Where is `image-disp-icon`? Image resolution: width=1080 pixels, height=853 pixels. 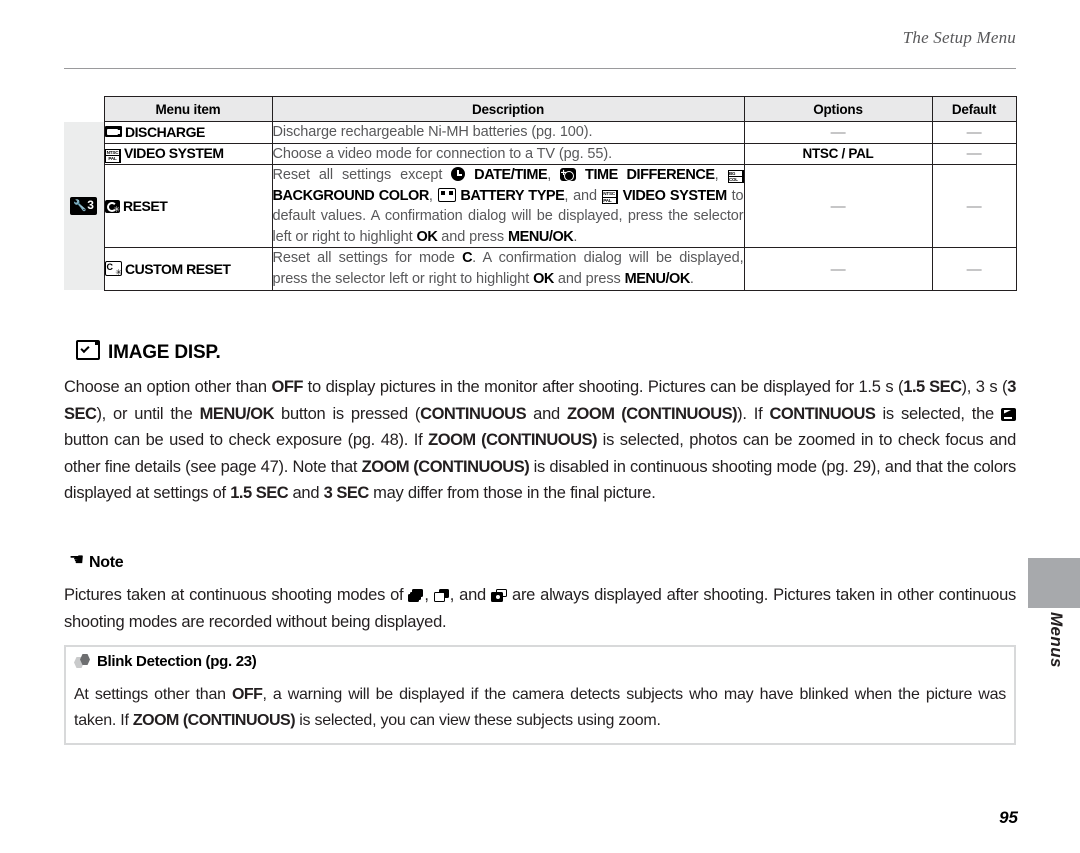 image-disp-icon is located at coordinates (88, 350).